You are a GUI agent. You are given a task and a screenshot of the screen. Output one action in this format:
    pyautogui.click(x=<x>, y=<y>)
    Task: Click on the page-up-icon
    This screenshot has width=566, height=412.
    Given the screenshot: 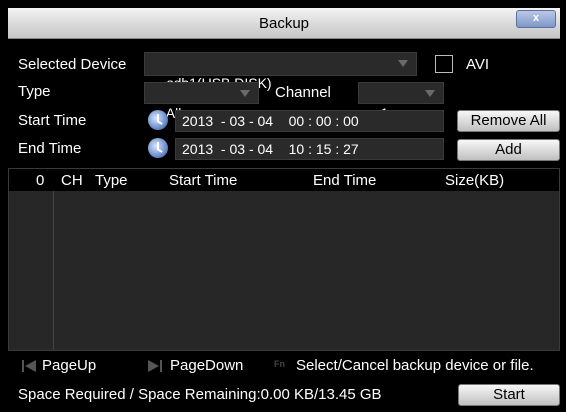 What is the action you would take?
    pyautogui.click(x=29, y=366)
    